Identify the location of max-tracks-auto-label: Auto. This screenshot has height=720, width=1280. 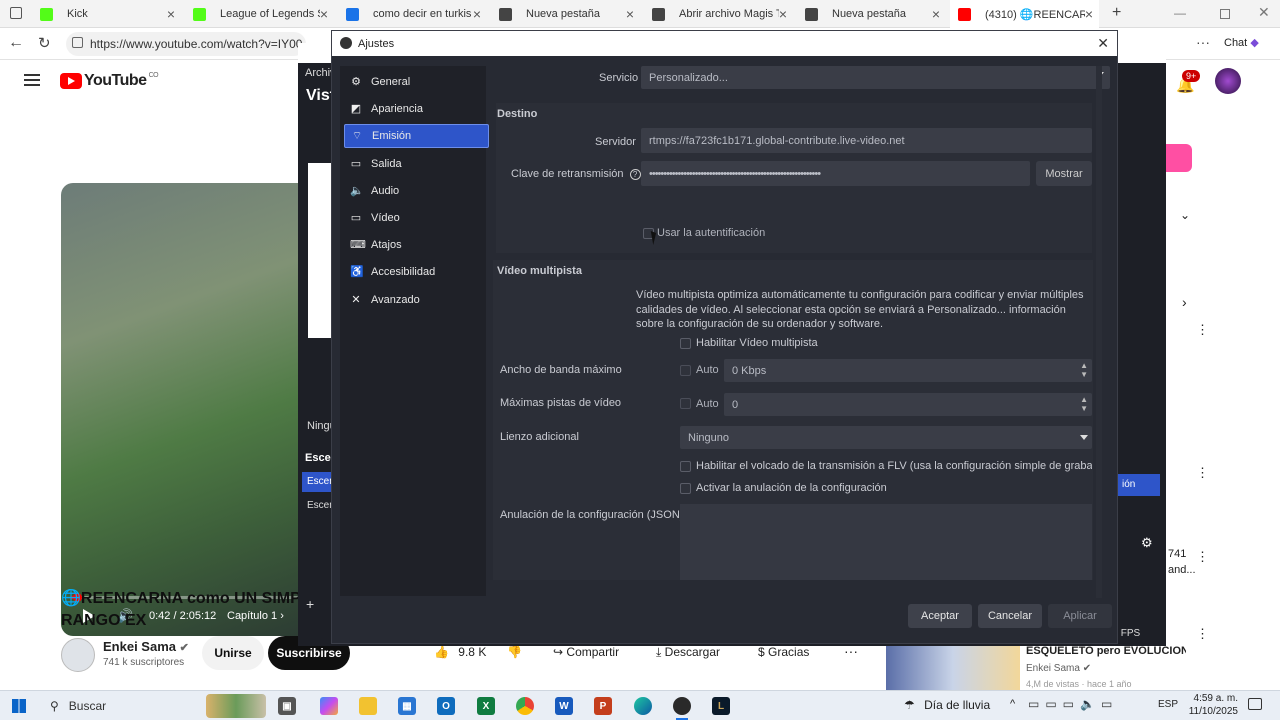
(707, 404).